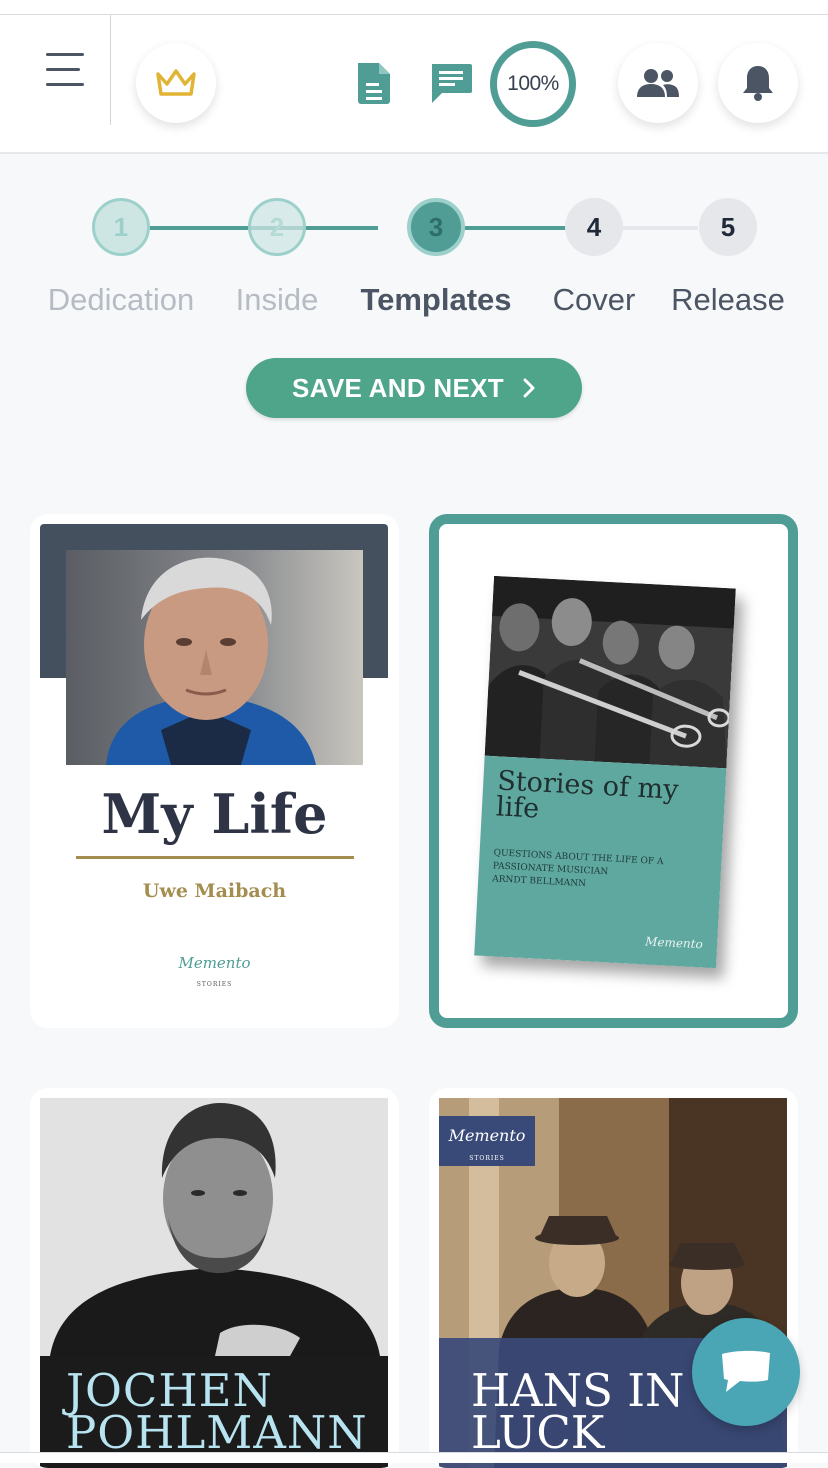 The image size is (828, 1468). What do you see at coordinates (587, 795) in the screenshot?
I see `book-title: Stories of my life` at bounding box center [587, 795].